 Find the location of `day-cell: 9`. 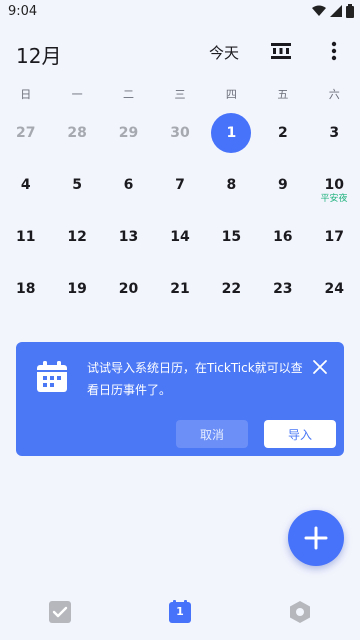

day-cell: 9 is located at coordinates (282, 186).